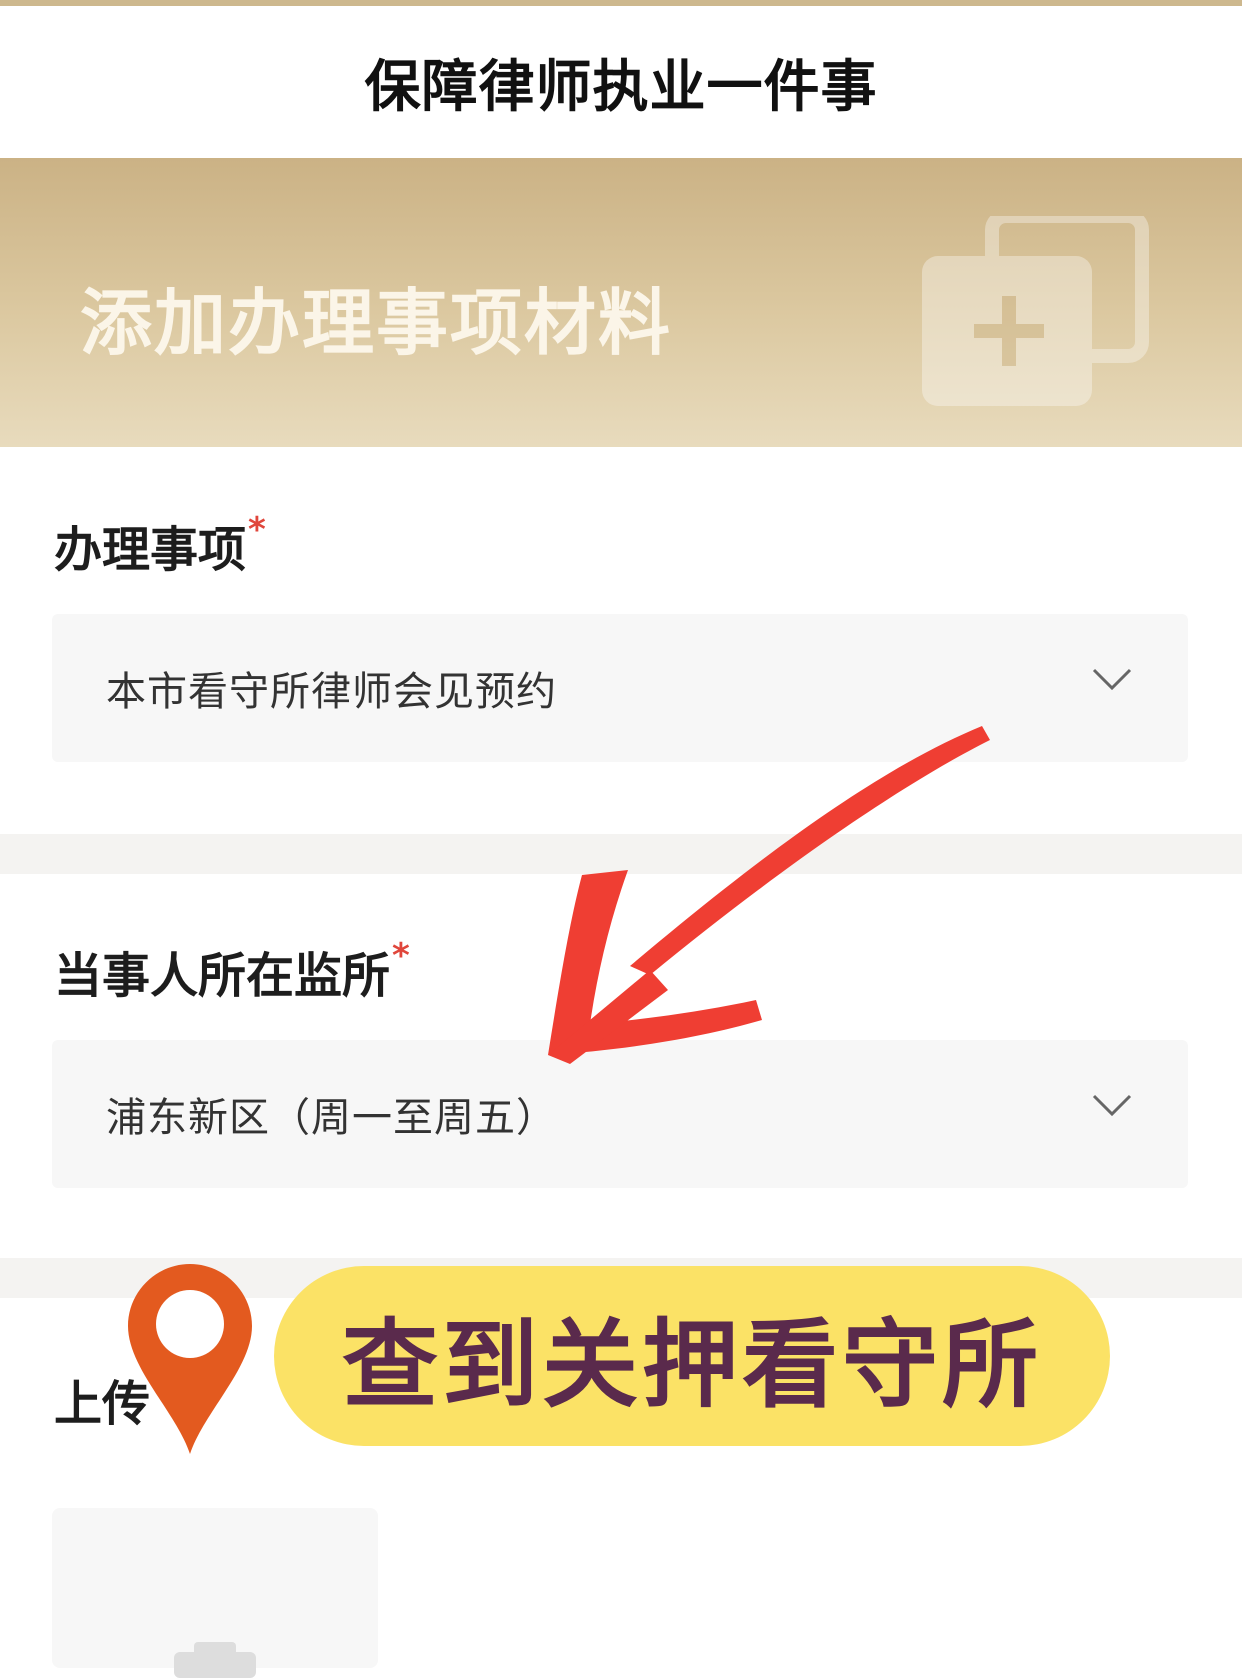  What do you see at coordinates (769, 895) in the screenshot?
I see `red-arrow-annotation` at bounding box center [769, 895].